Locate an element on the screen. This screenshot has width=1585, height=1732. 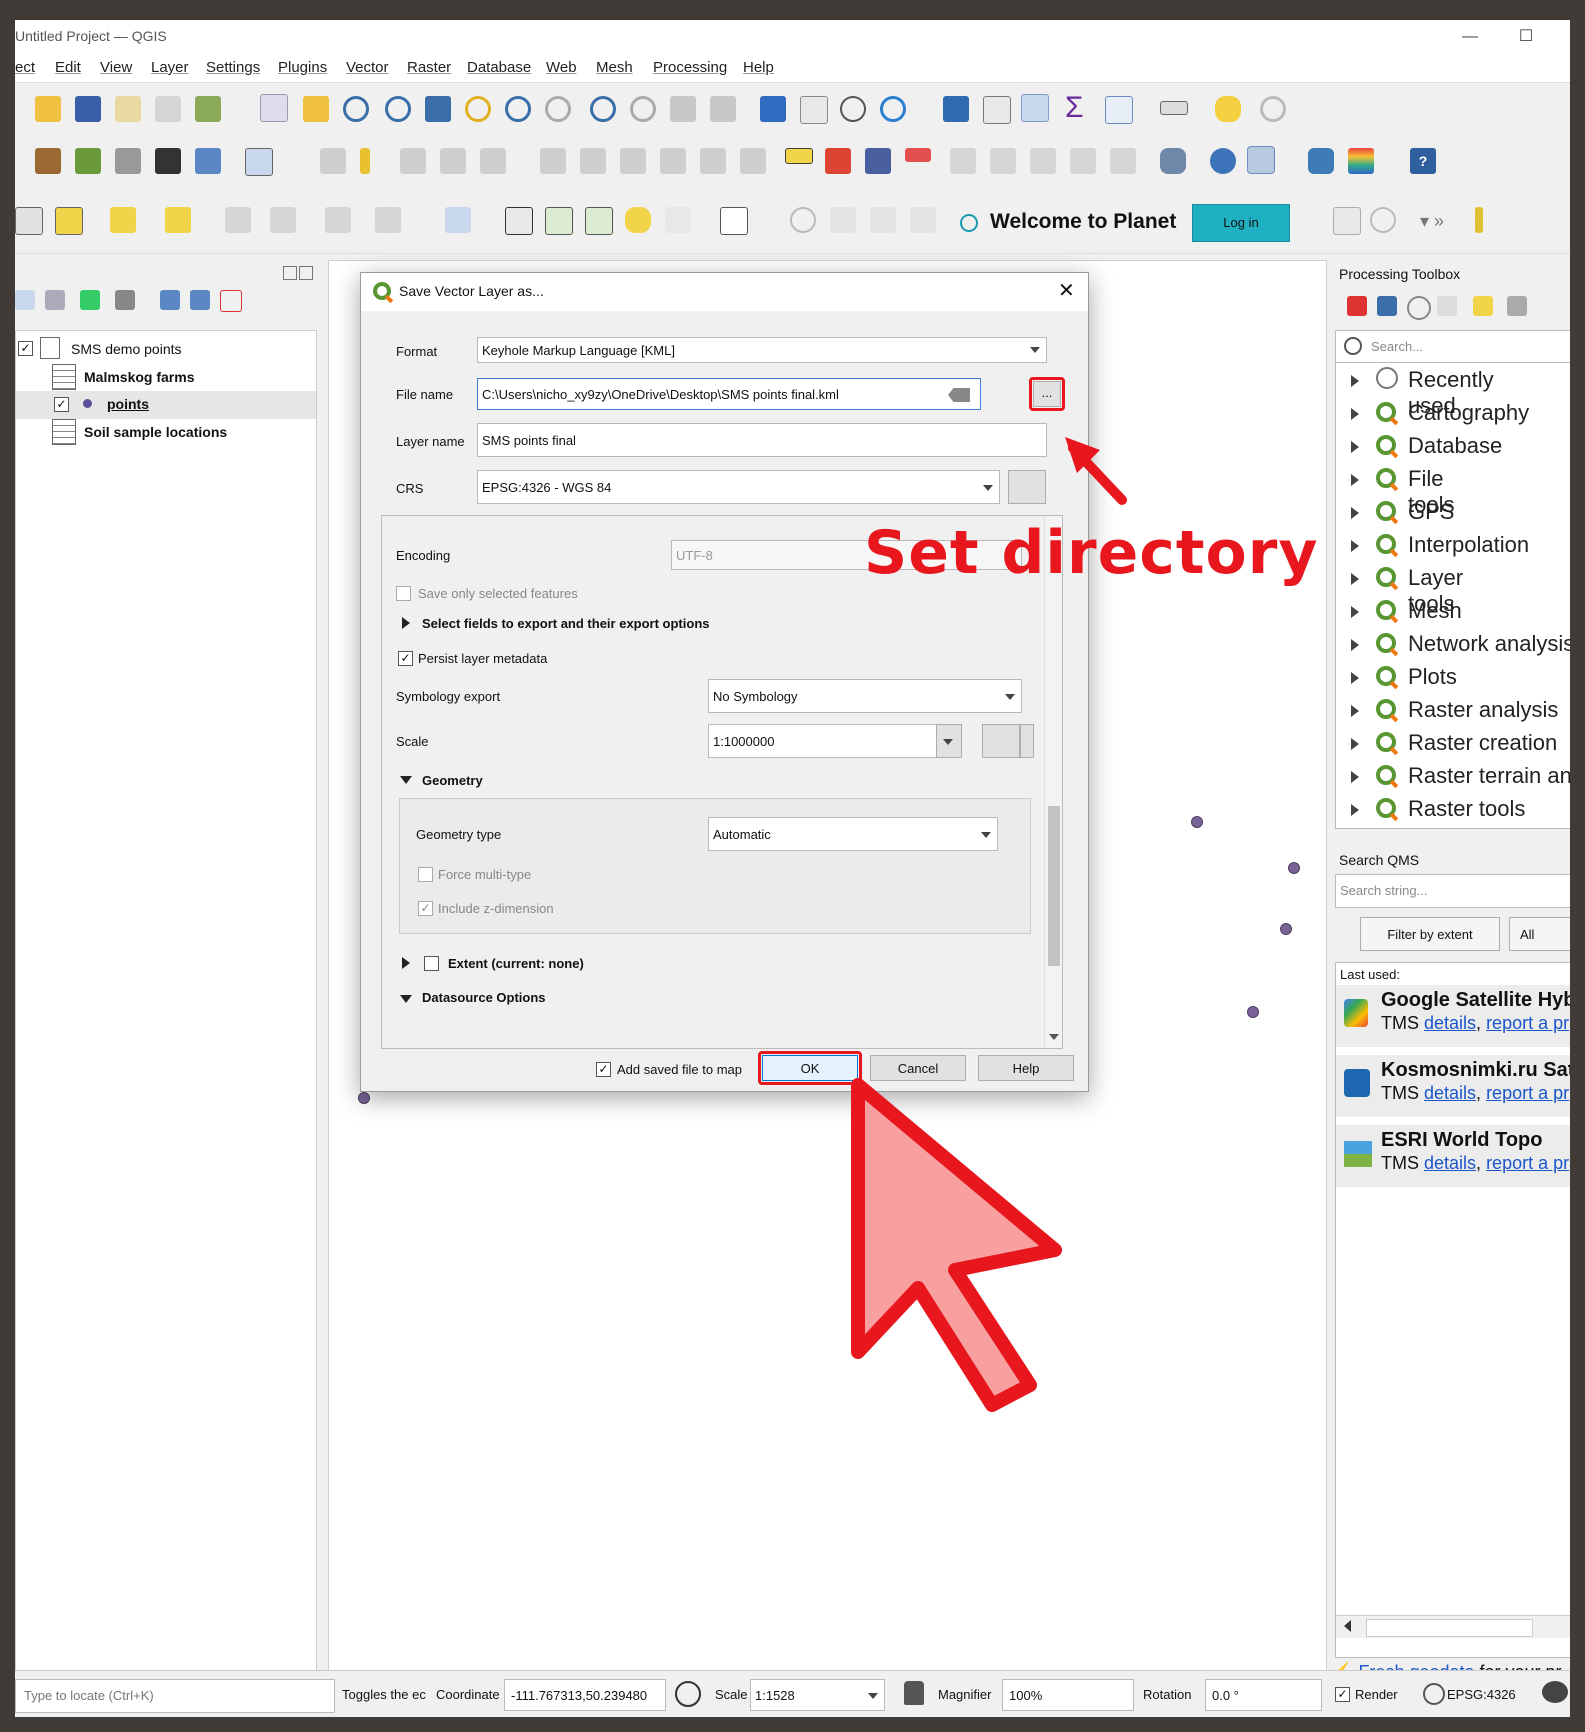
big-cursor-arrow-icon is located at coordinates (956, 1245).